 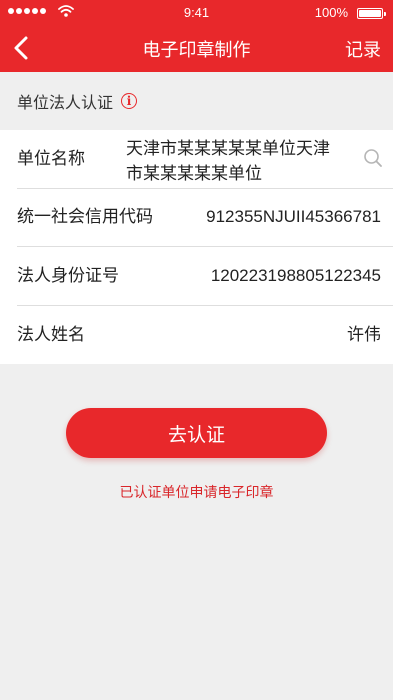 What do you see at coordinates (196, 492) in the screenshot?
I see `apply-seal-link: 已认证单位申请电子印章` at bounding box center [196, 492].